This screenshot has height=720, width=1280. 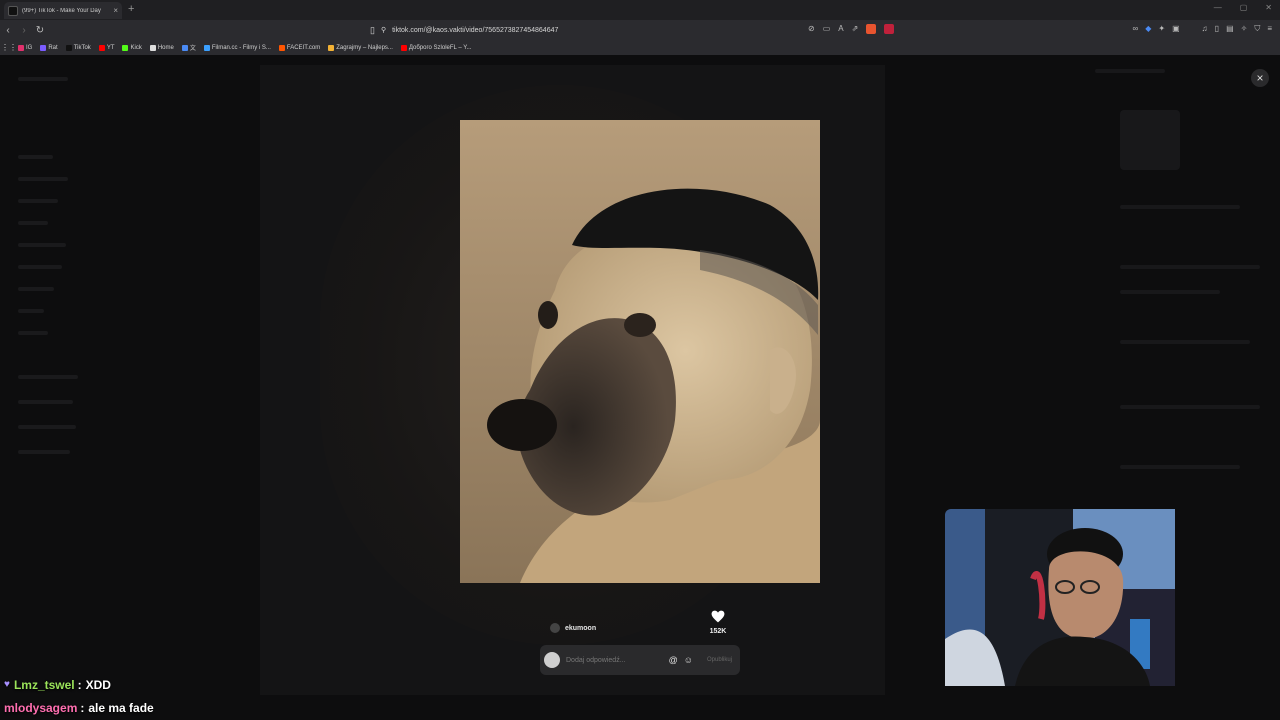 What do you see at coordinates (1268, 7) in the screenshot?
I see `close-window-icon: ✕` at bounding box center [1268, 7].